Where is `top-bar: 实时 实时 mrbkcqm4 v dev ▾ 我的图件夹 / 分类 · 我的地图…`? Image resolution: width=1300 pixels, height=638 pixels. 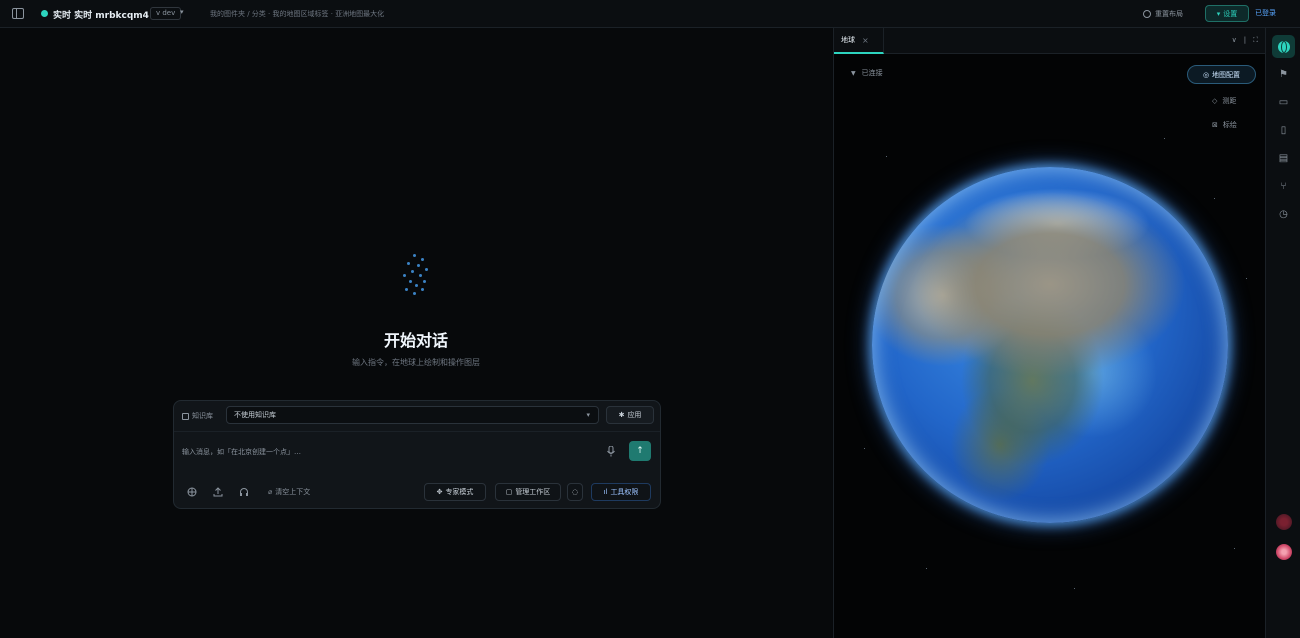 top-bar: 实时 实时 mrbkcqm4 v dev ▾ 我的图件夹 / 分类 · 我的地图… is located at coordinates (650, 14).